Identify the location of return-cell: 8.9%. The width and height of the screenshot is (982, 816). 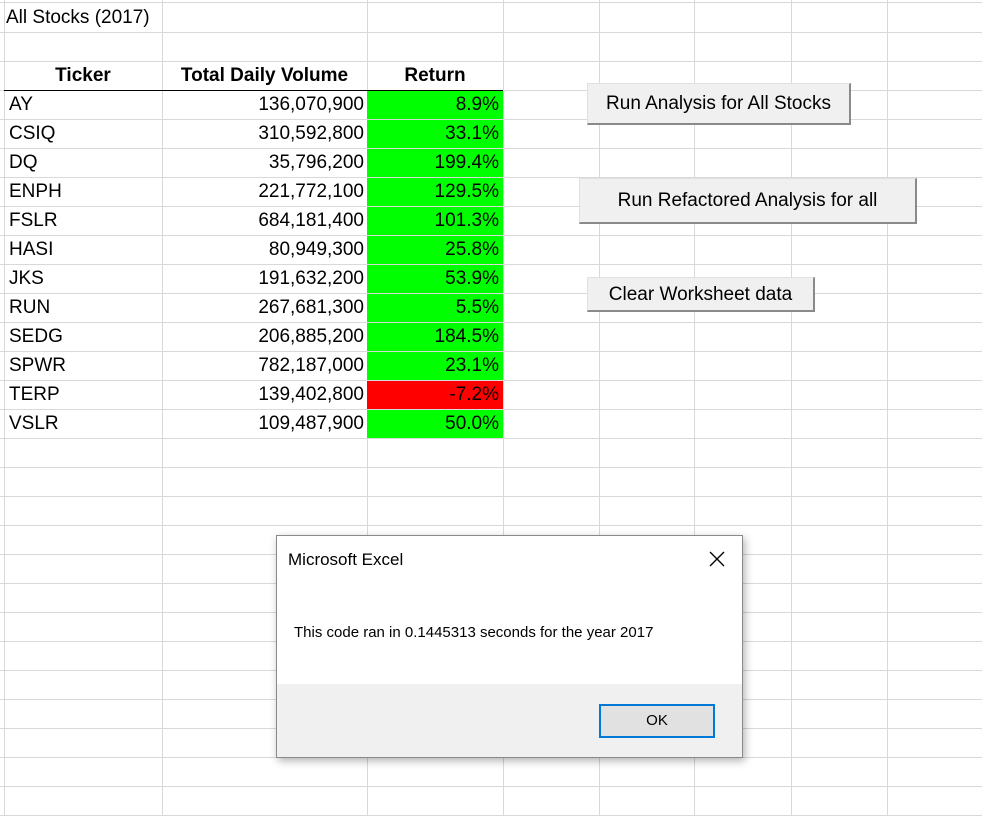
(435, 105).